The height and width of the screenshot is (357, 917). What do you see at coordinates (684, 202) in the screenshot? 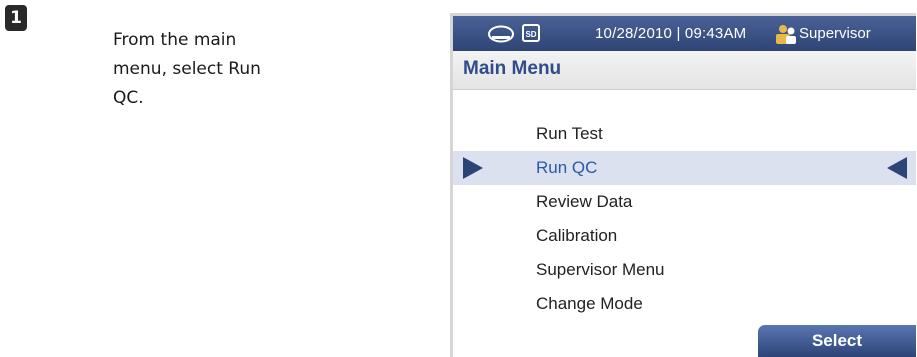
I see `menu-item-review-data: Review Data` at bounding box center [684, 202].